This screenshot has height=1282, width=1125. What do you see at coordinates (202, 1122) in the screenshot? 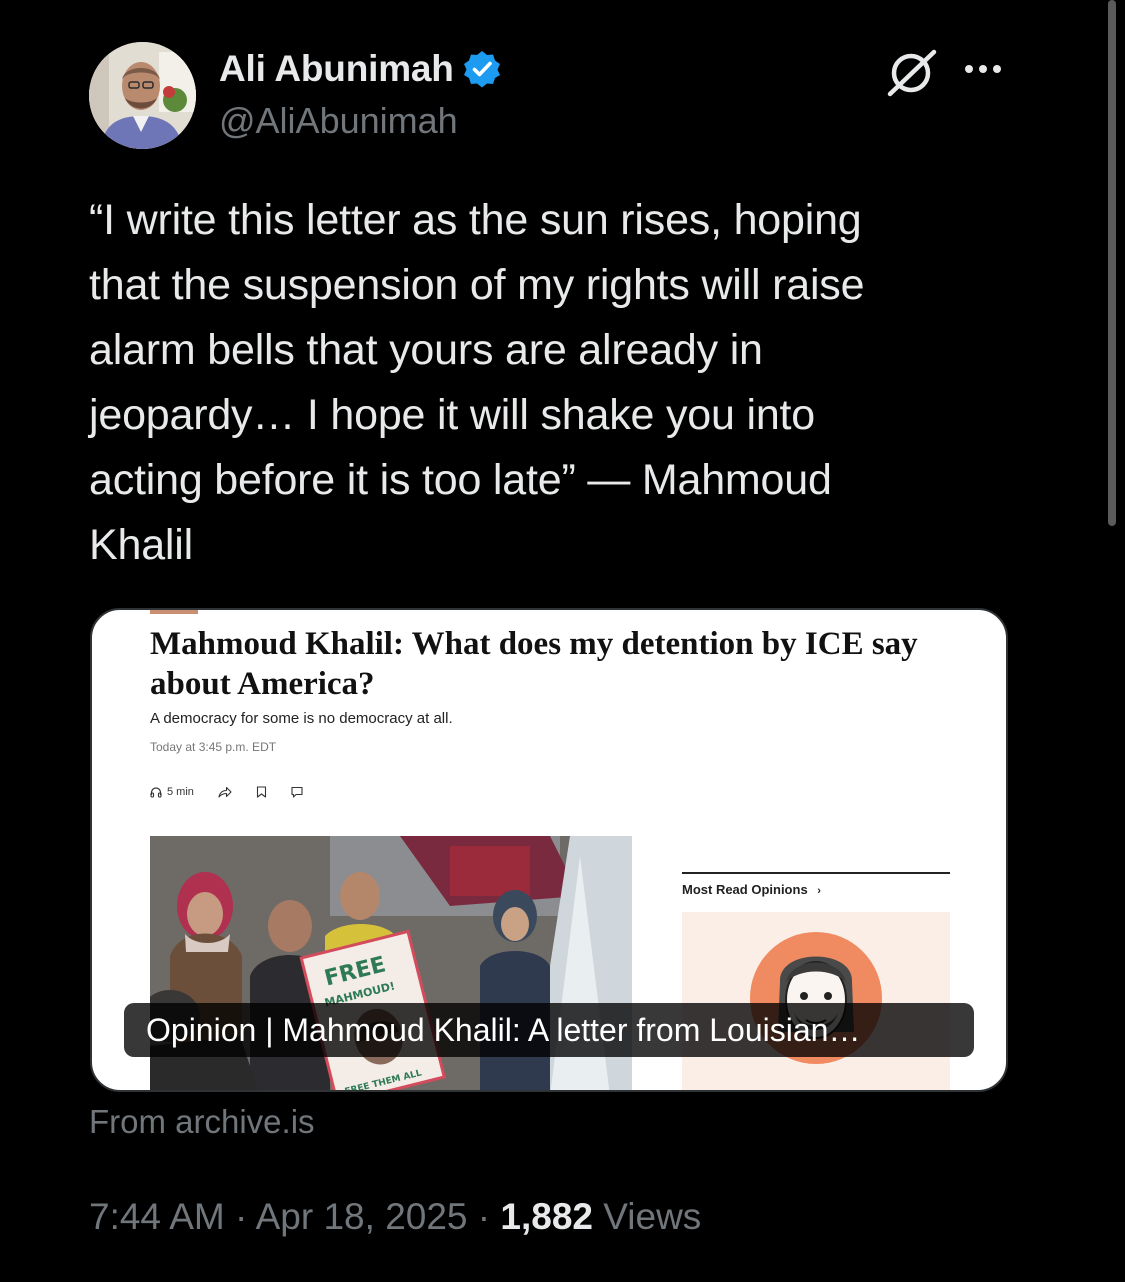
I see `card-source: From archive.is` at bounding box center [202, 1122].